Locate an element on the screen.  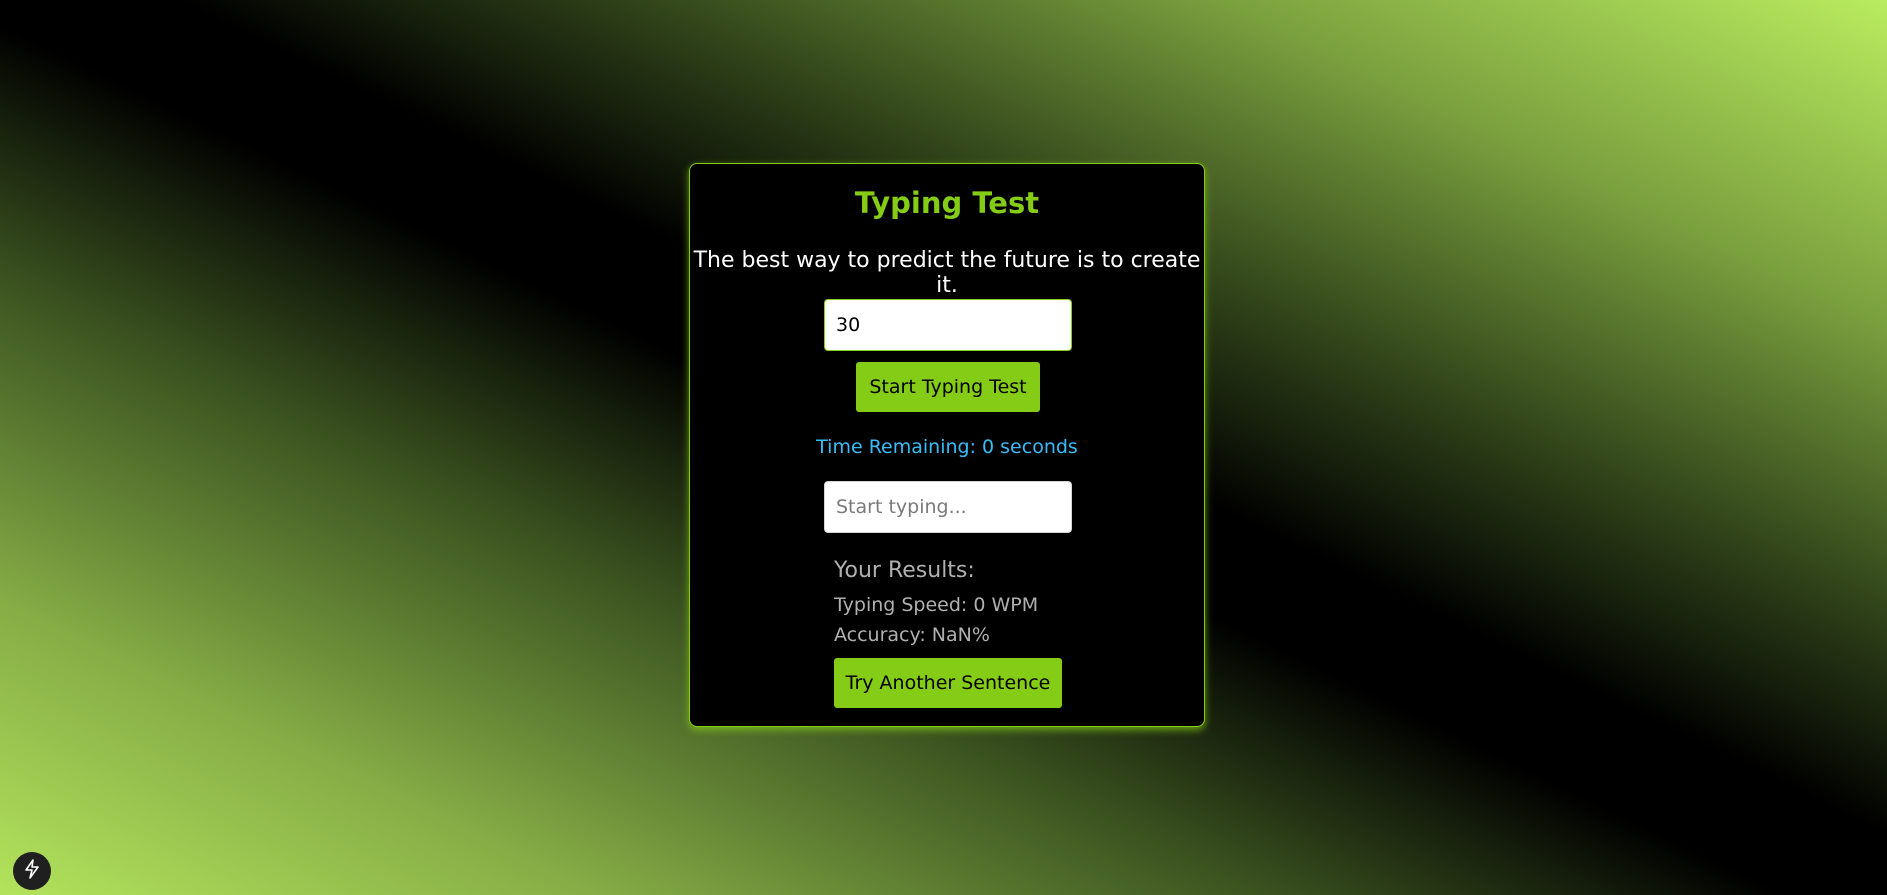
accuracy-text: Accuracy: NaN% is located at coordinates (912, 635).